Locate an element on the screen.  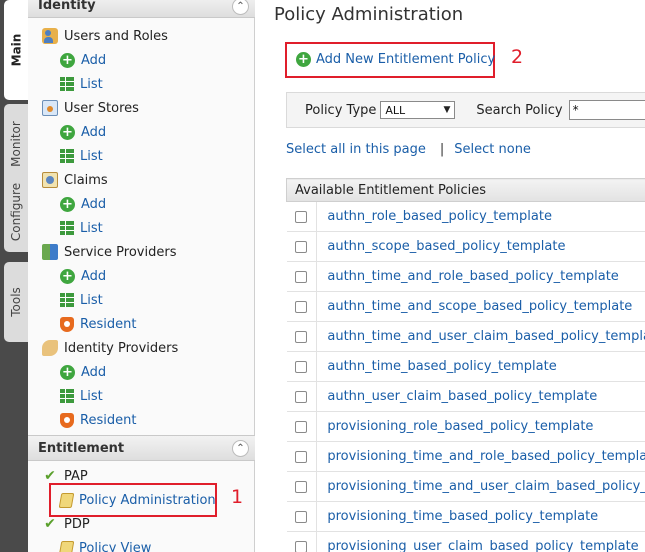
table-row: provisioning_time_based_policy_template is located at coordinates (465, 516).